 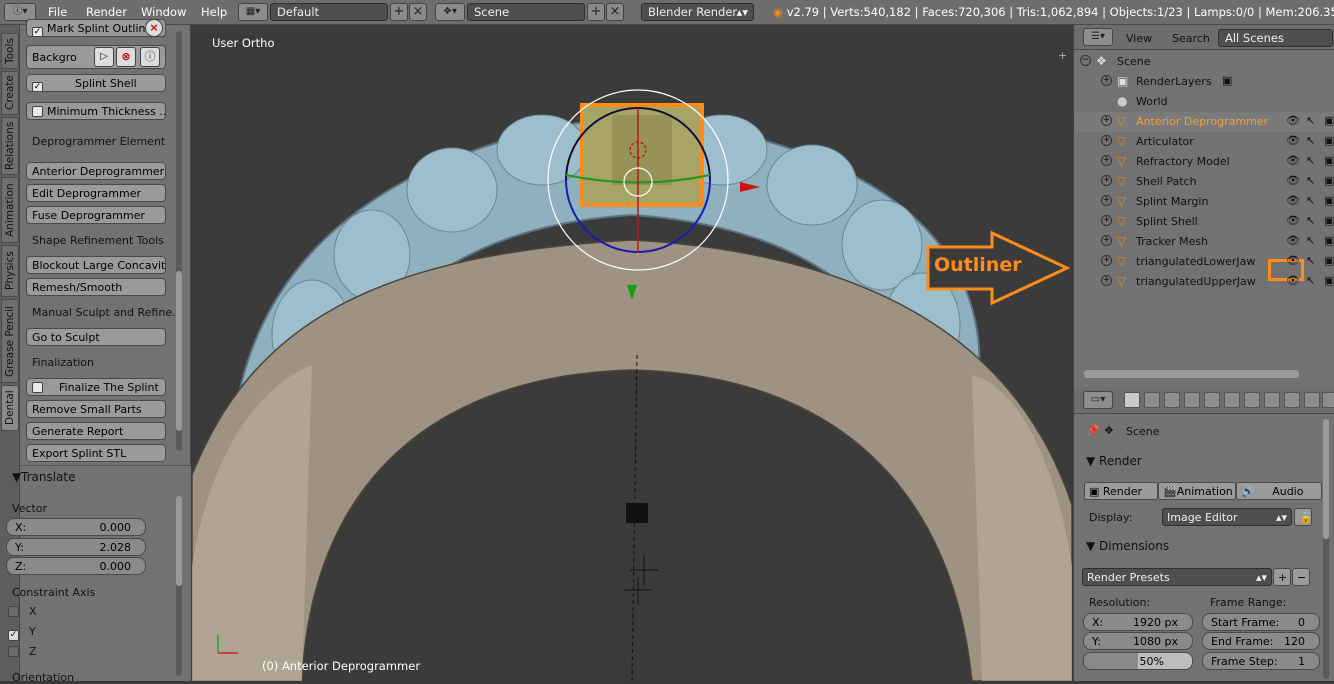 I want to click on outliner-hscroll, so click(x=1191, y=374).